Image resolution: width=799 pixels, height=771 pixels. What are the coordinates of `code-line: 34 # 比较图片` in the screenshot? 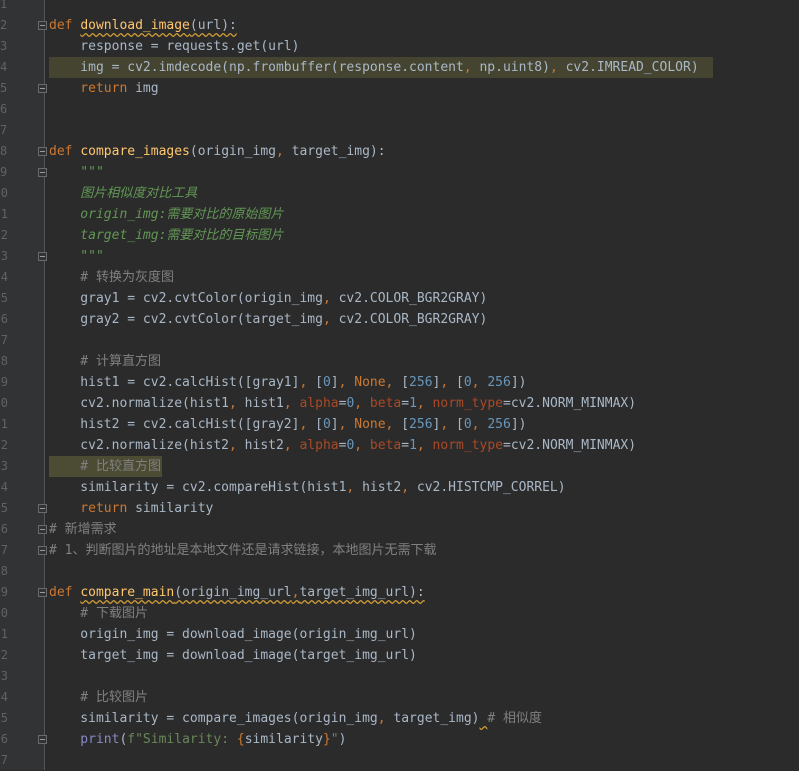 It's located at (399, 697).